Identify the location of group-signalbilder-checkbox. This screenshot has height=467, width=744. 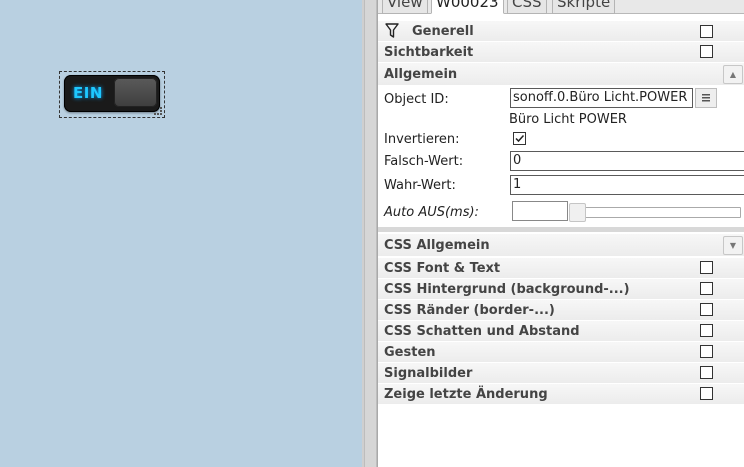
(706, 372).